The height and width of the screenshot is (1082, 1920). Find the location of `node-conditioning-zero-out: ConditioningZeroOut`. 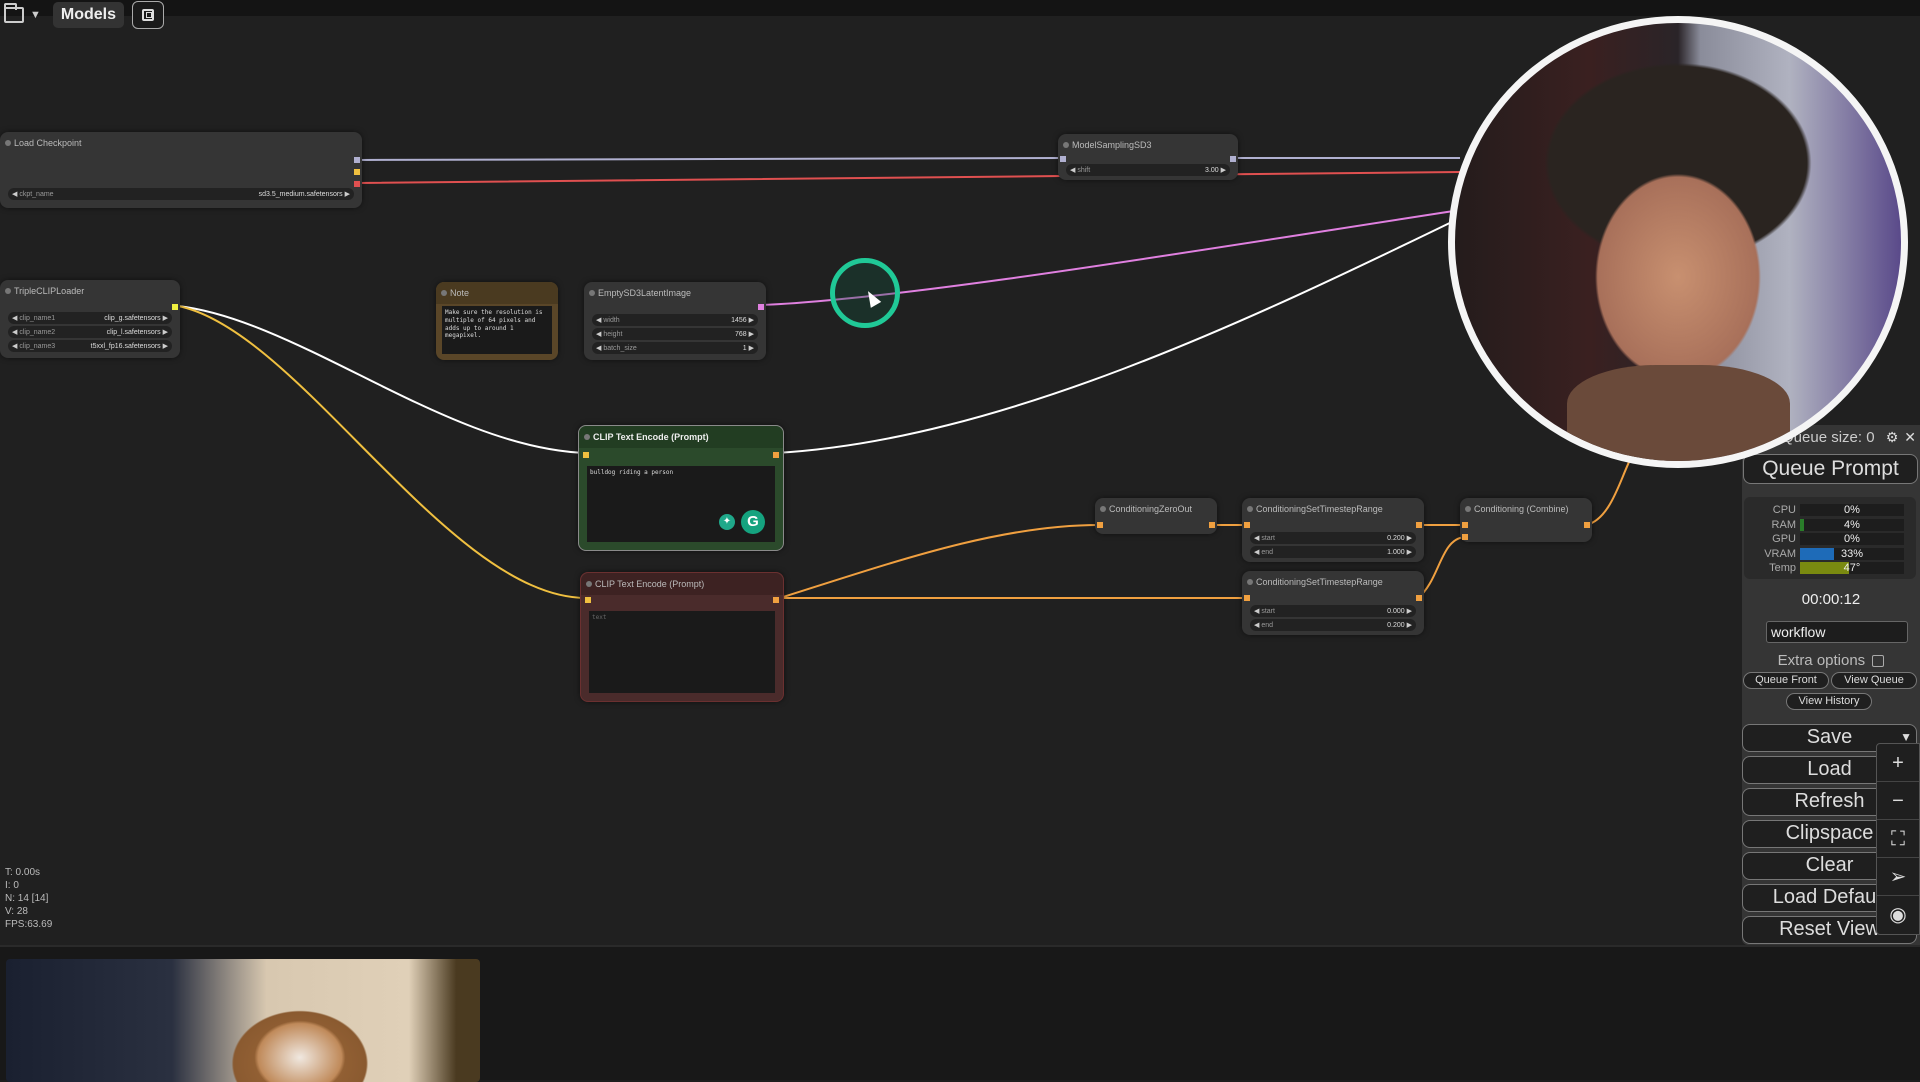

node-conditioning-zero-out: ConditioningZeroOut is located at coordinates (1156, 516).